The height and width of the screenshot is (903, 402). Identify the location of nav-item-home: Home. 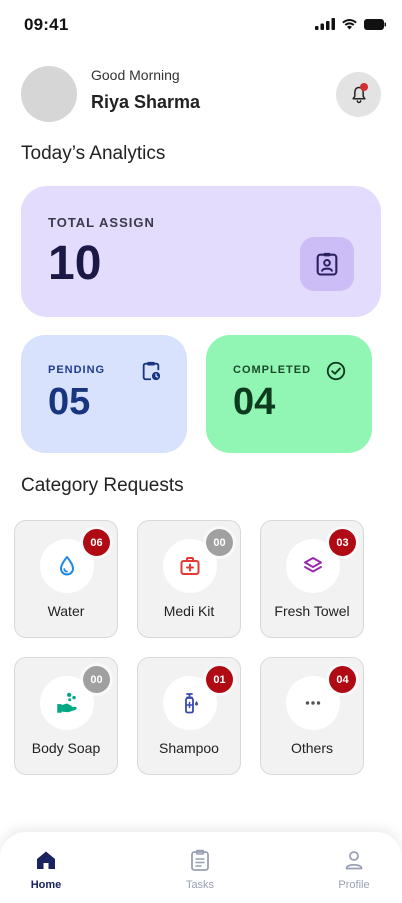
(46, 869).